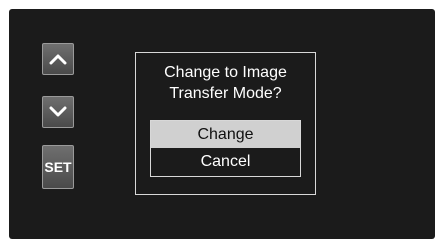 The width and height of the screenshot is (444, 249). I want to click on chevron-up-icon, so click(58, 59).